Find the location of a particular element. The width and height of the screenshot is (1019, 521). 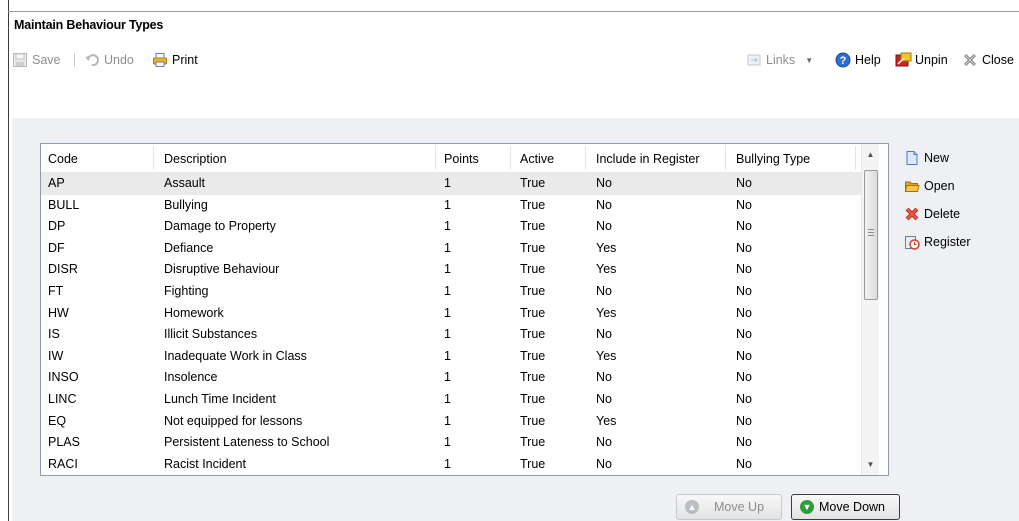

table-row: INSO Insolence 1 True No No is located at coordinates (451, 378).